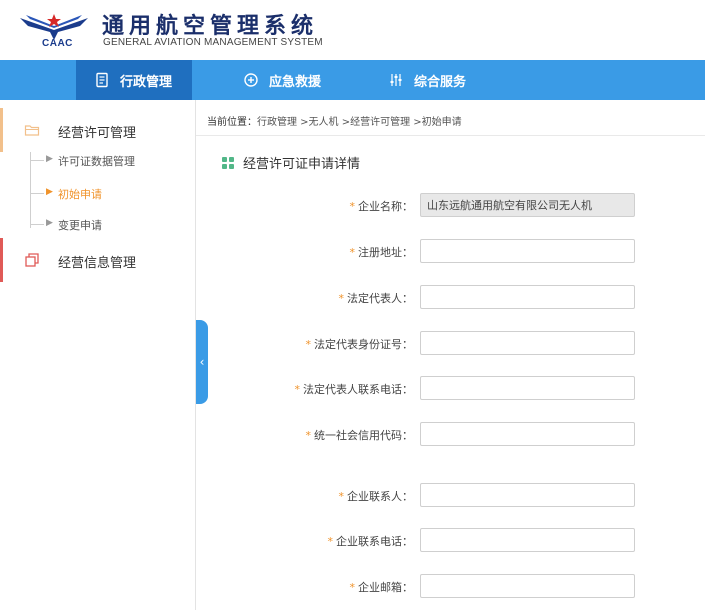  Describe the element at coordinates (380, 496) in the screenshot. I see `field-label: 企业联系人：` at that location.